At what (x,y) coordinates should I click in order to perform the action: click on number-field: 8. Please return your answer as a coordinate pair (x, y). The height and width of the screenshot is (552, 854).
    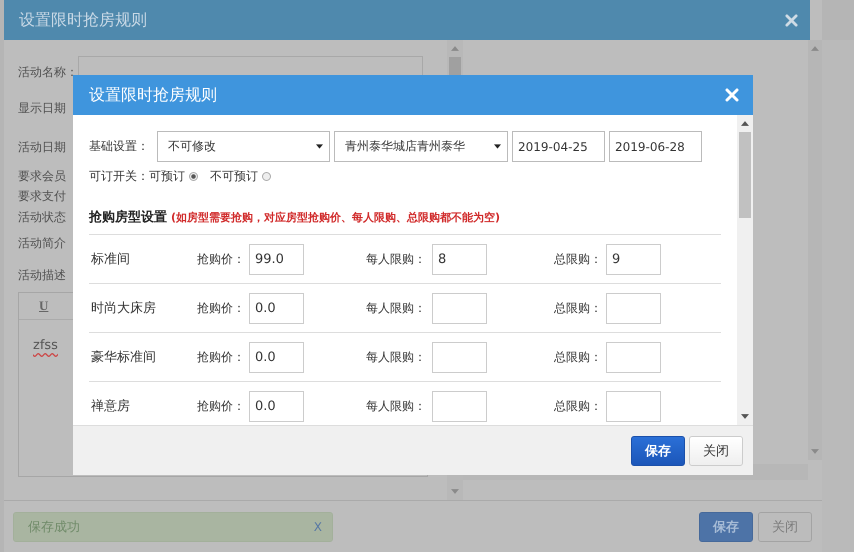
    Looking at the image, I should click on (459, 259).